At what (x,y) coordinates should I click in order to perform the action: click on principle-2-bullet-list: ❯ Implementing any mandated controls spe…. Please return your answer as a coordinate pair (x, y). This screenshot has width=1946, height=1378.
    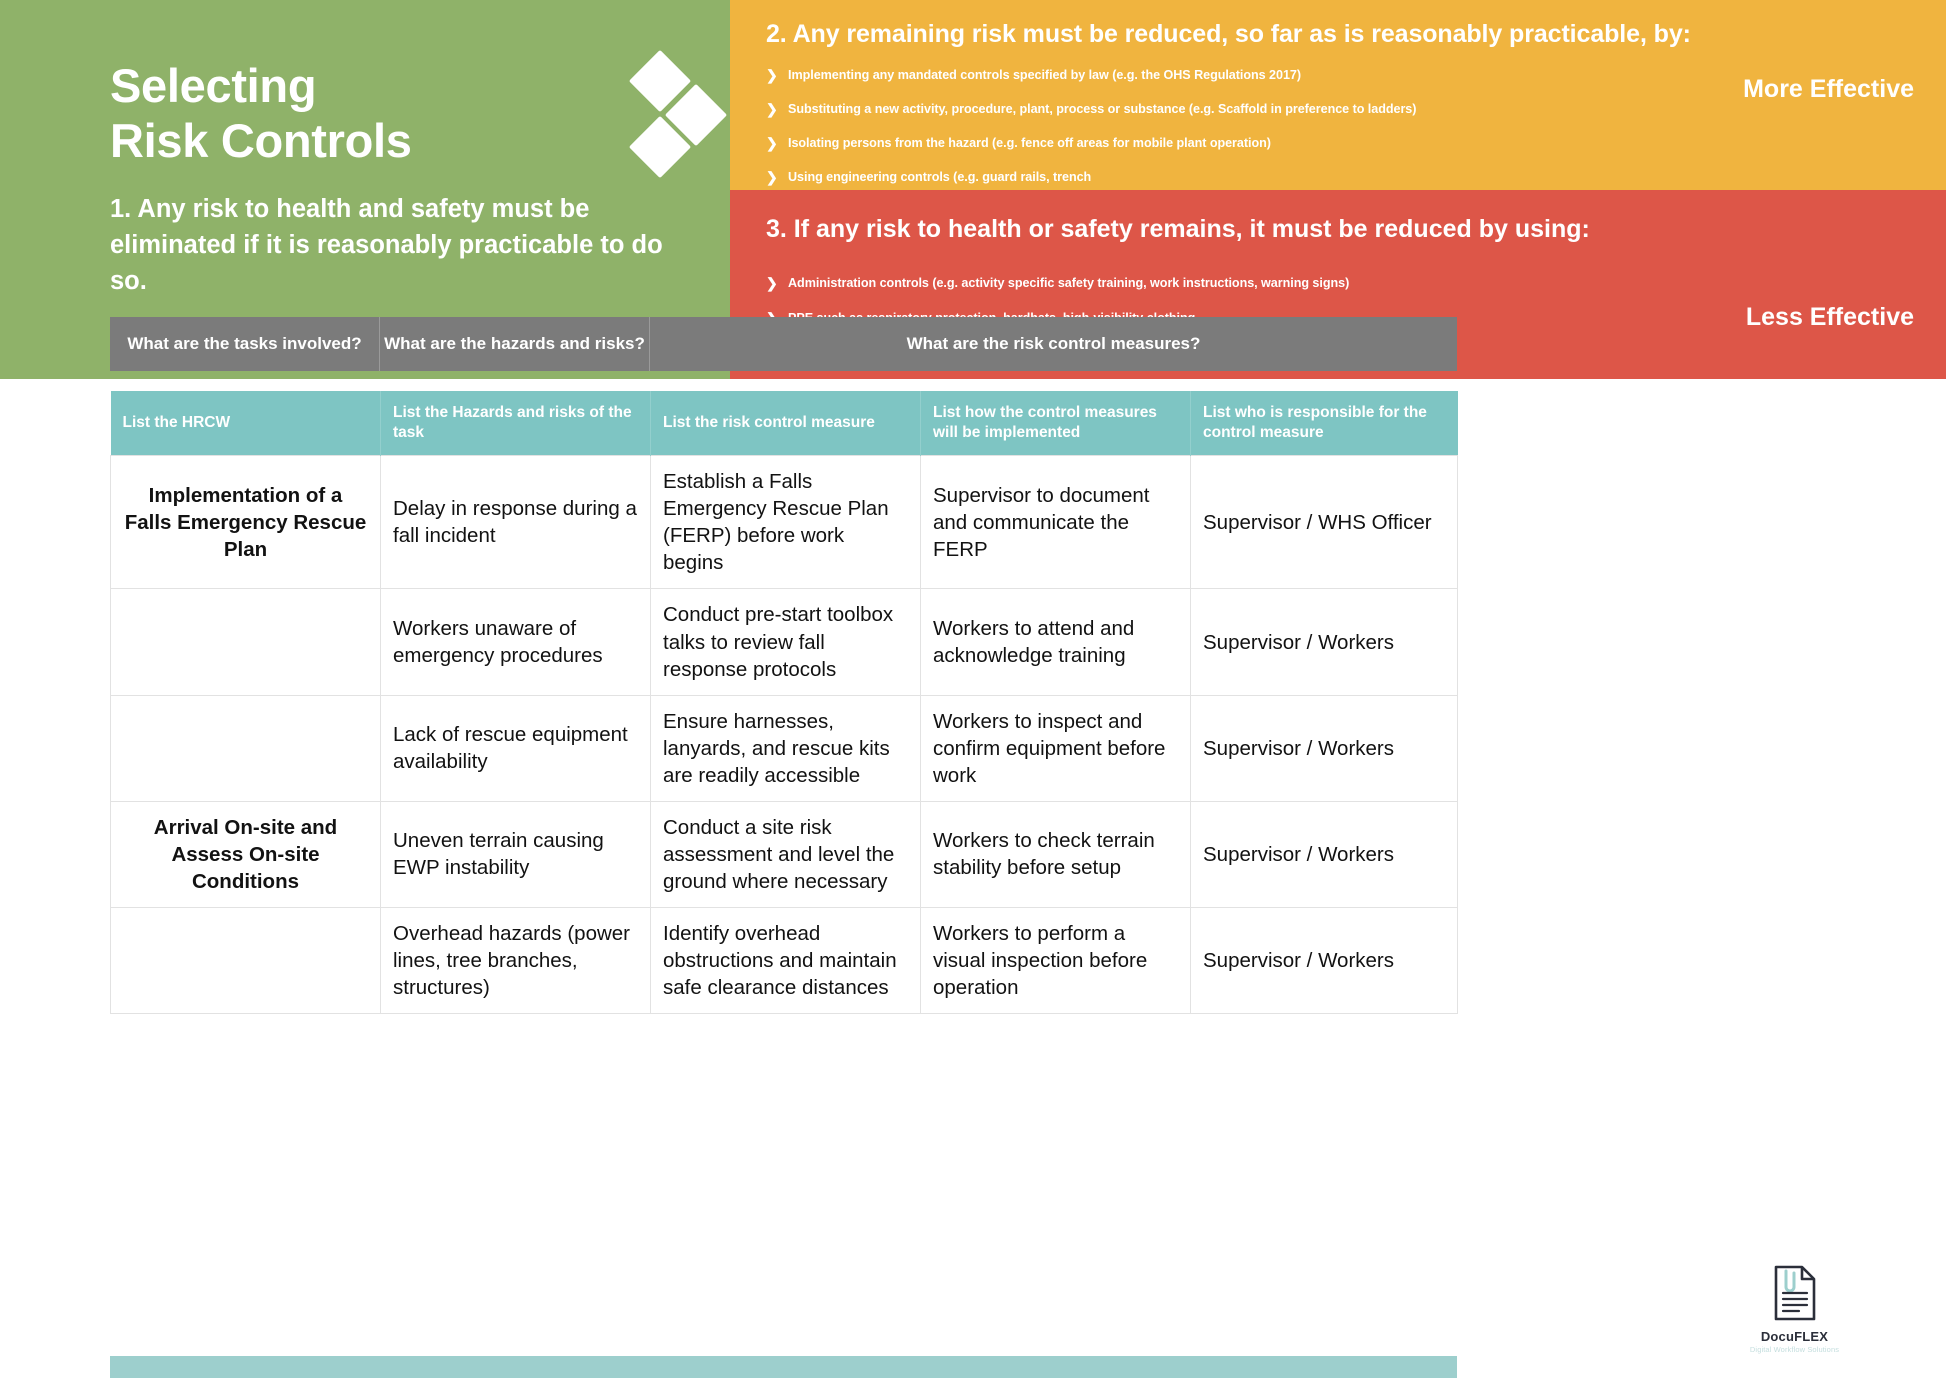
    Looking at the image, I should click on (1296, 128).